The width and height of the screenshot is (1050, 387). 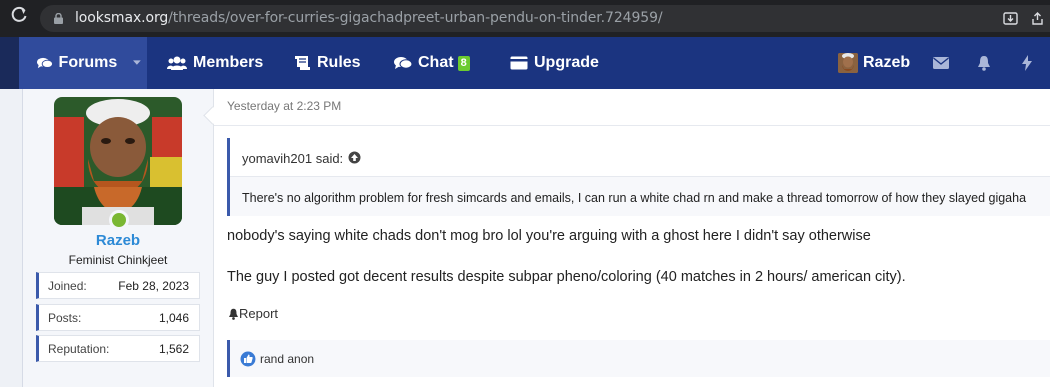 What do you see at coordinates (519, 63) in the screenshot?
I see `credit-card-icon` at bounding box center [519, 63].